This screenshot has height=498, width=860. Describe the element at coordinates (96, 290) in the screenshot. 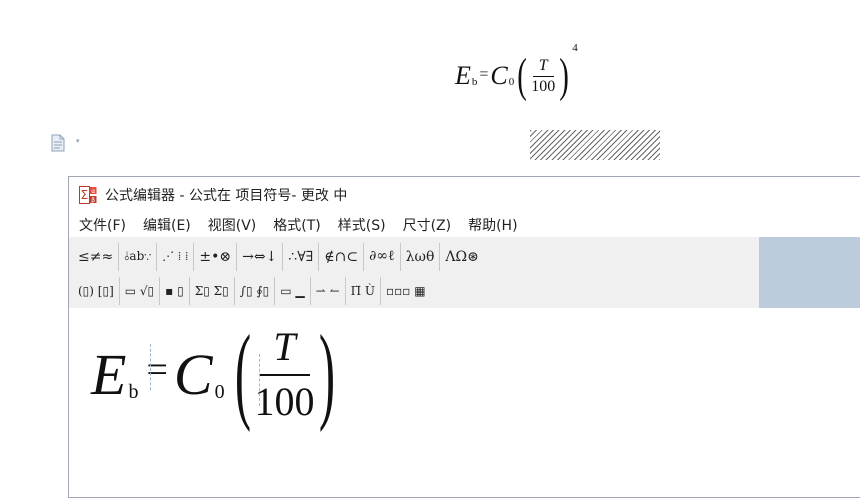

I see `fences-icon: (▯) [▯]` at that location.